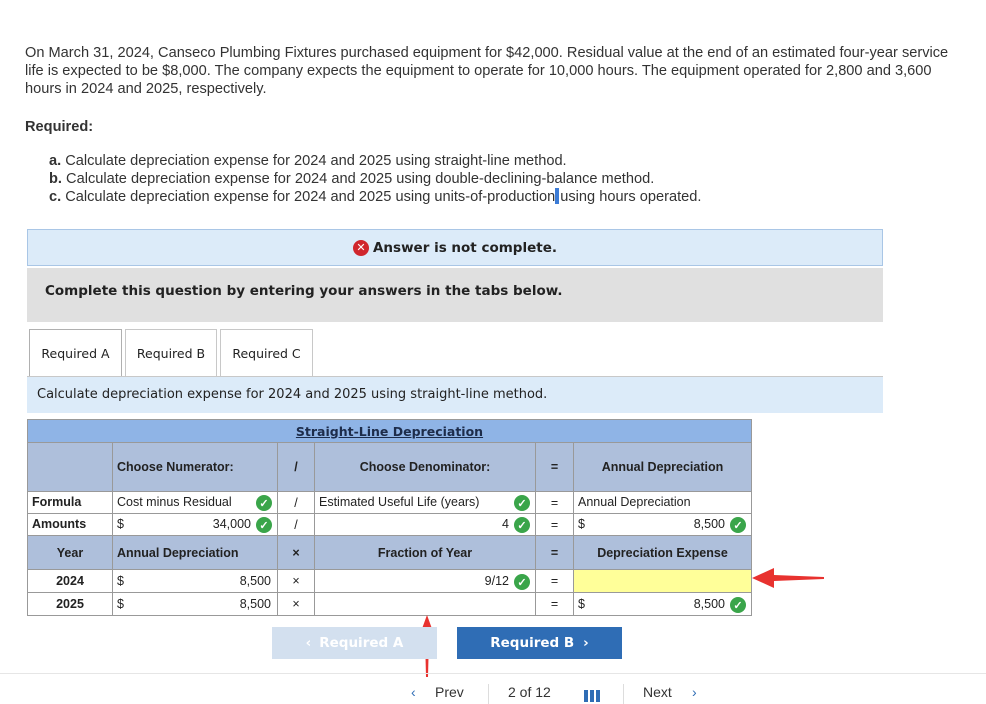 Image resolution: width=986 pixels, height=704 pixels. I want to click on denominator-select: Estimated Useful Life (years) ✓, so click(425, 502).